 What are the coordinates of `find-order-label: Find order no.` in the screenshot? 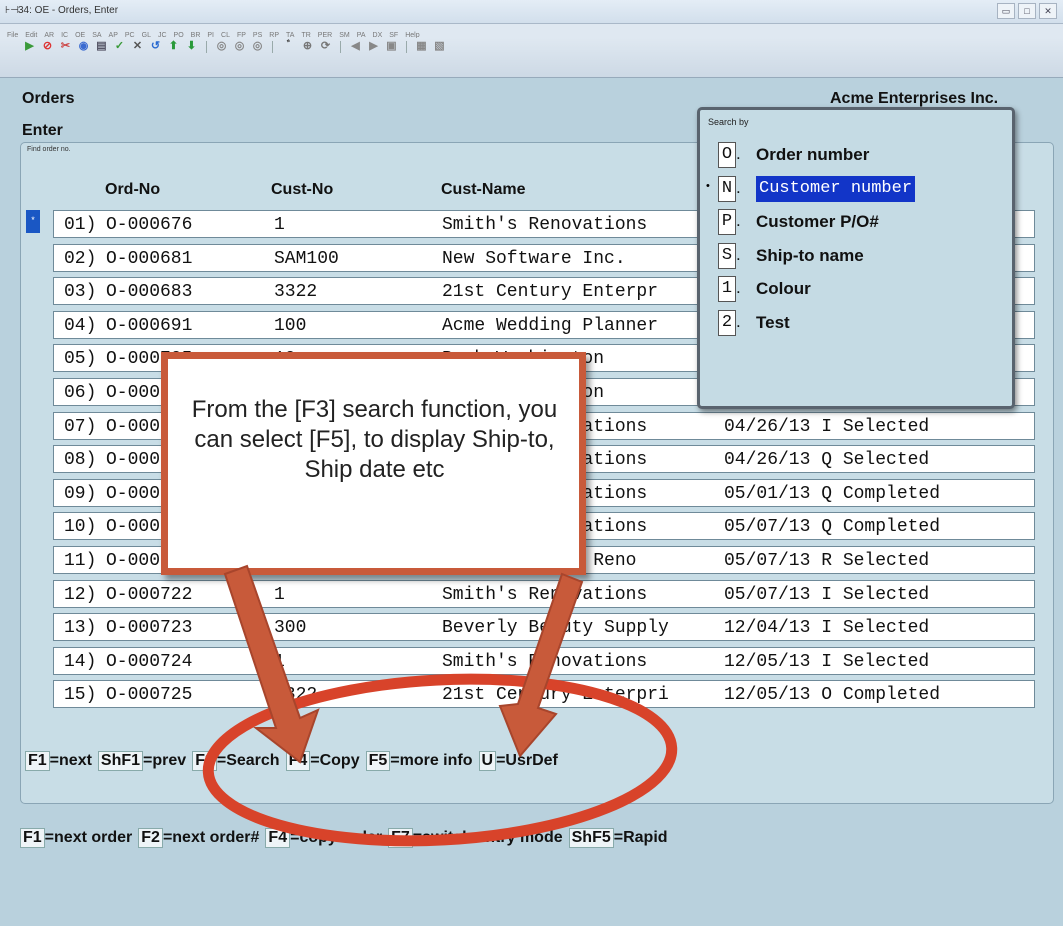 It's located at (49, 149).